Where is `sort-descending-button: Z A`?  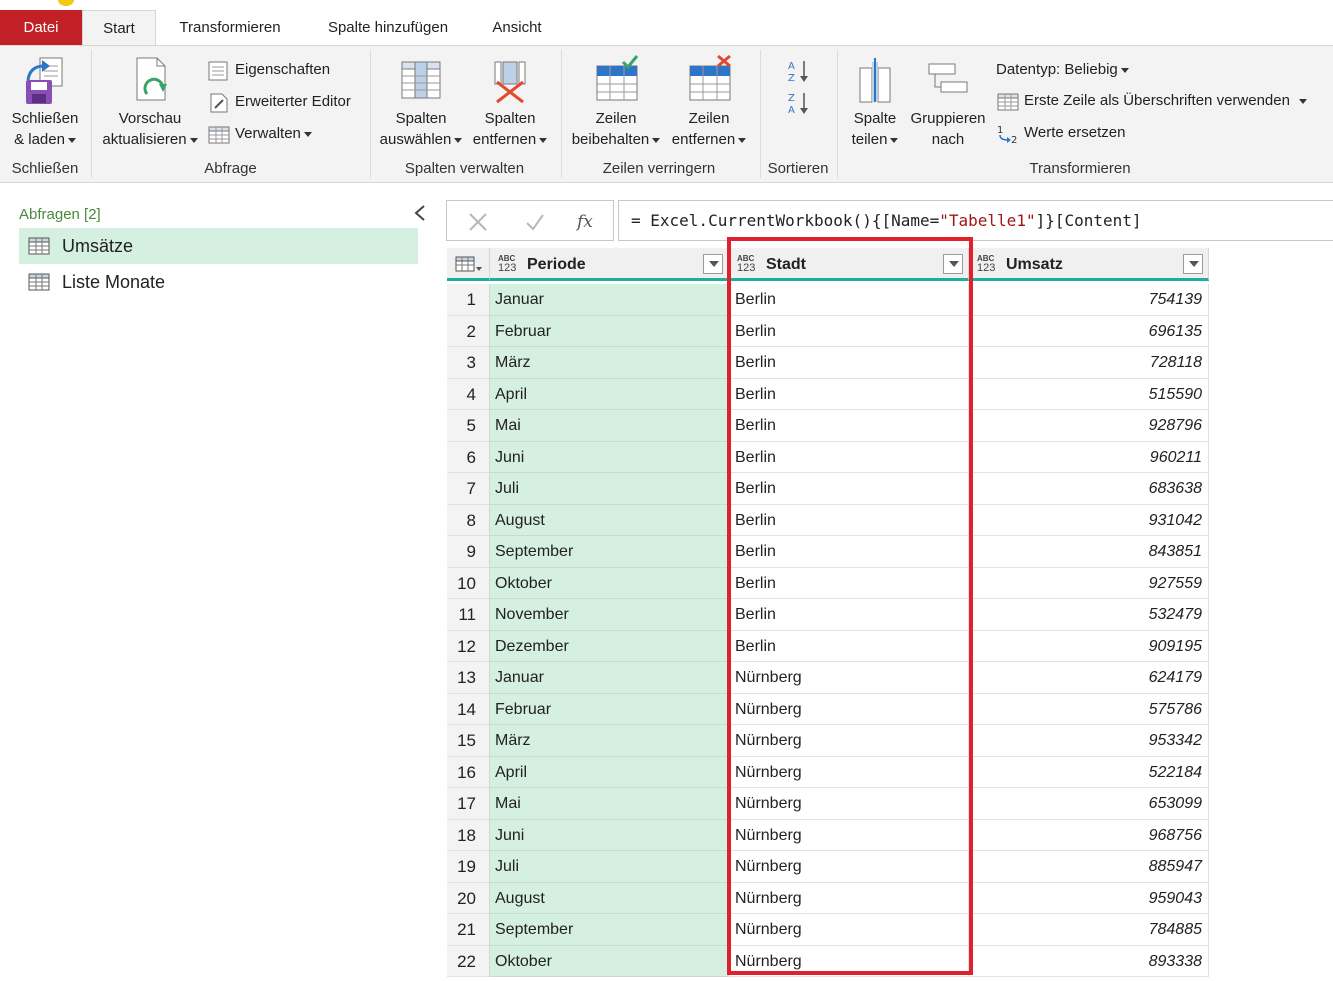
sort-descending-button: Z A is located at coordinates (800, 102).